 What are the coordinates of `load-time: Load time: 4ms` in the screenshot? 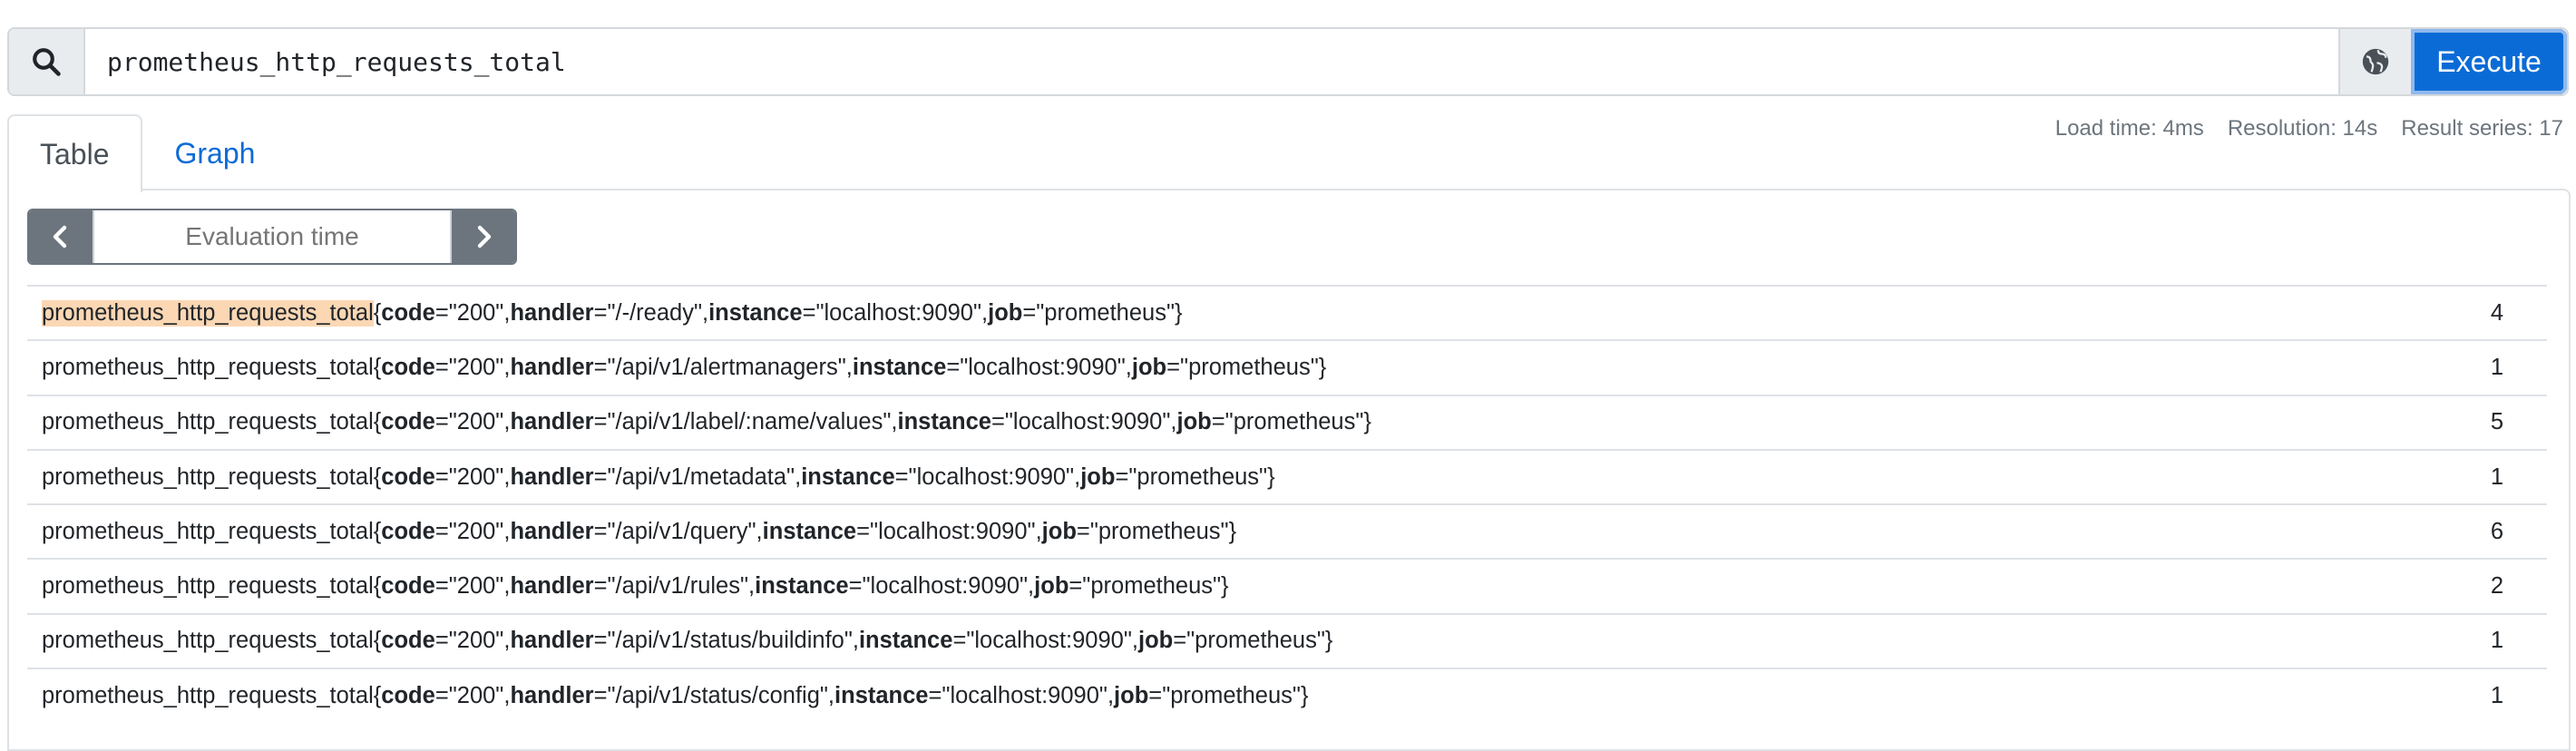 It's located at (2129, 129).